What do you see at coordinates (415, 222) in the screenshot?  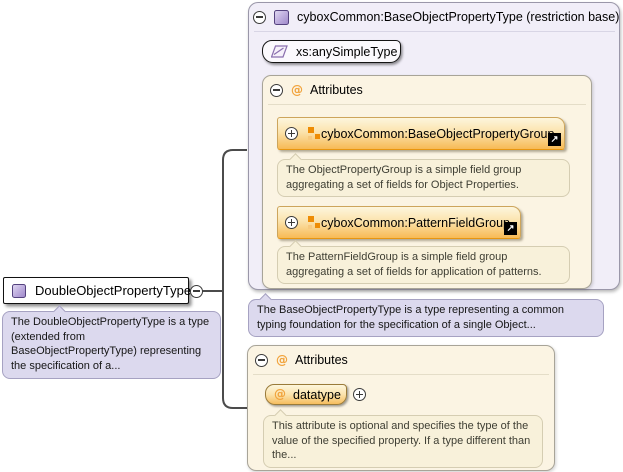 I see `group-label: cyboxCommon:PatternFieldGroup` at bounding box center [415, 222].